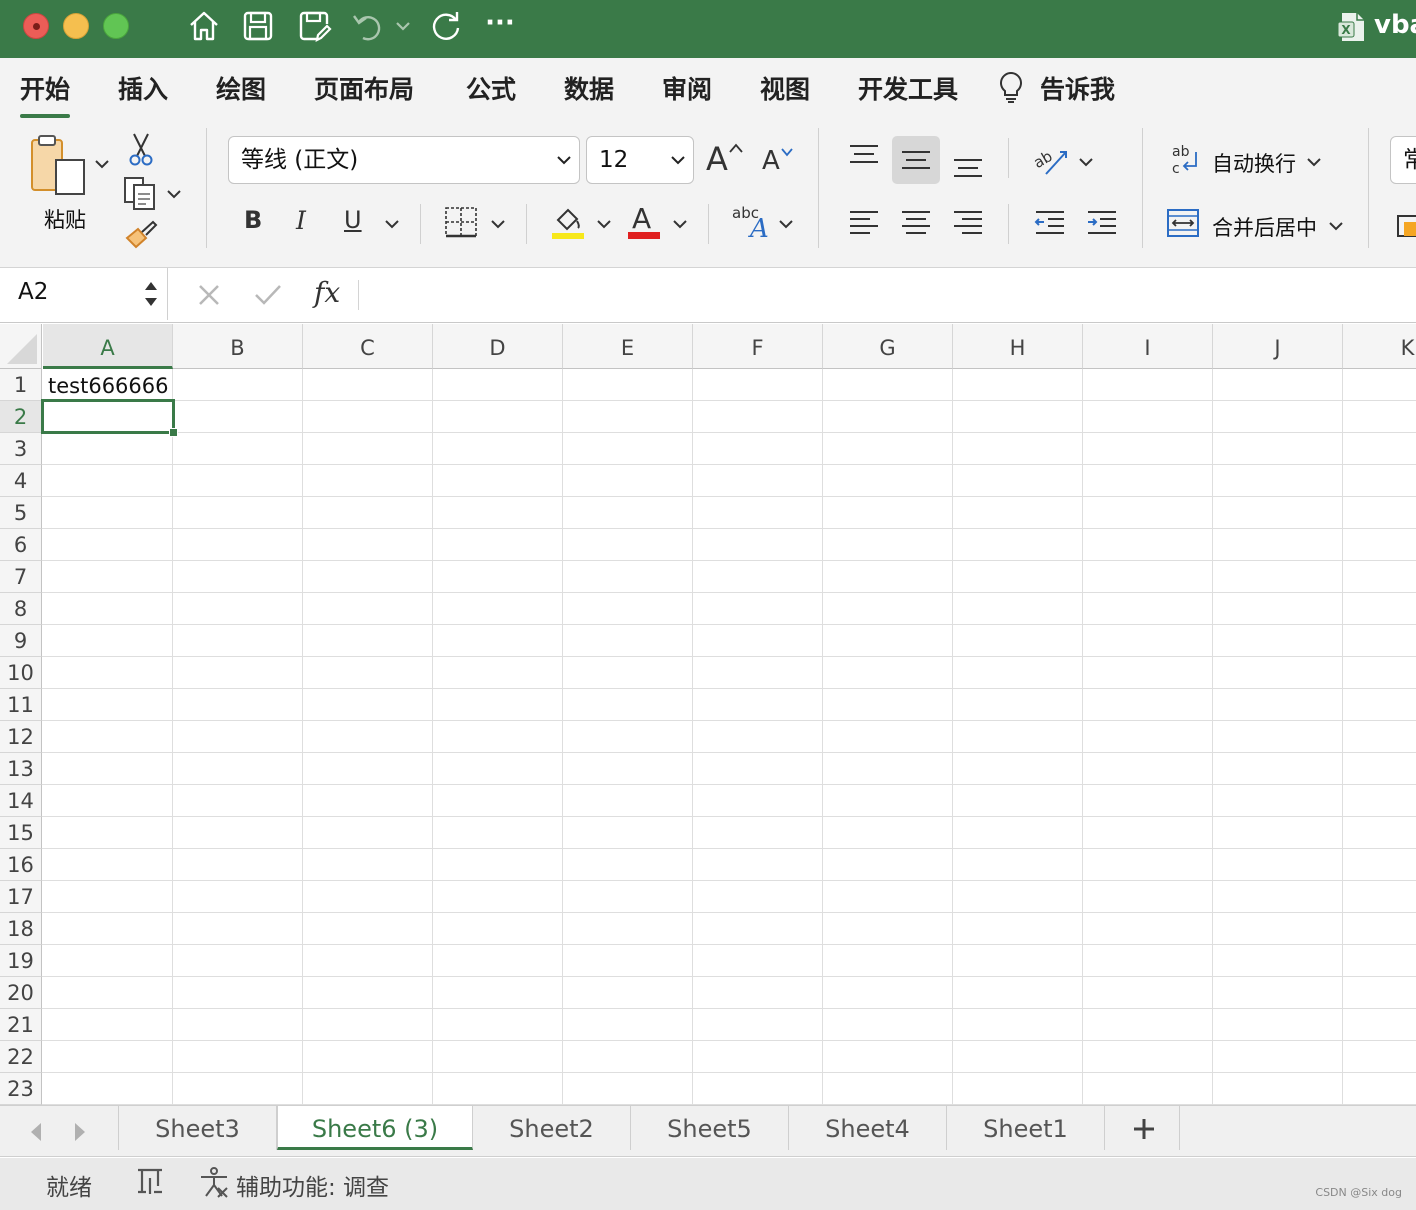 This screenshot has height=1210, width=1416. Describe the element at coordinates (687, 88) in the screenshot. I see `tab-review: 审阅` at that location.